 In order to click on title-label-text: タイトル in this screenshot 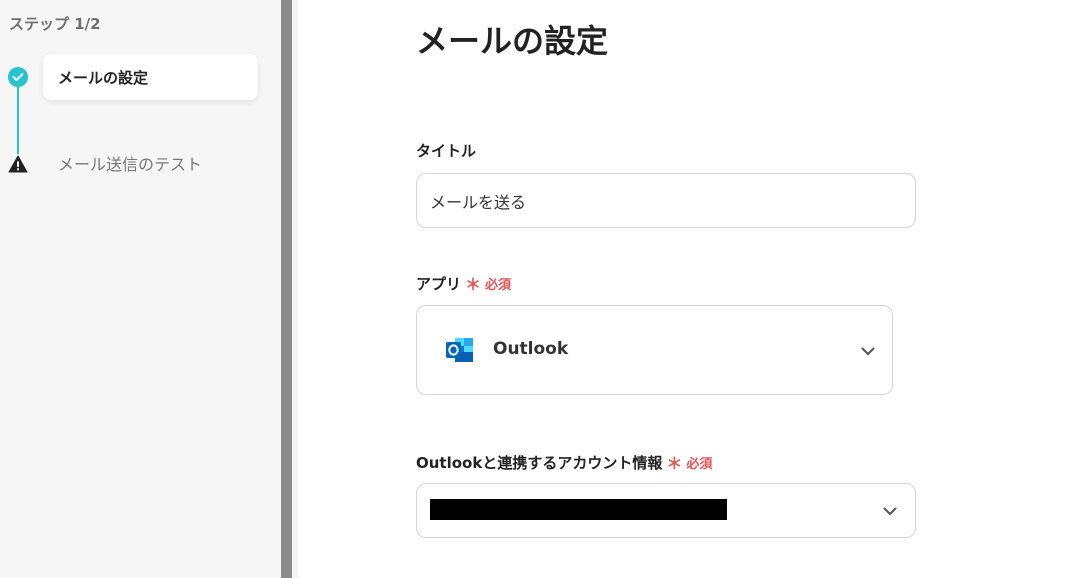, I will do `click(446, 151)`.